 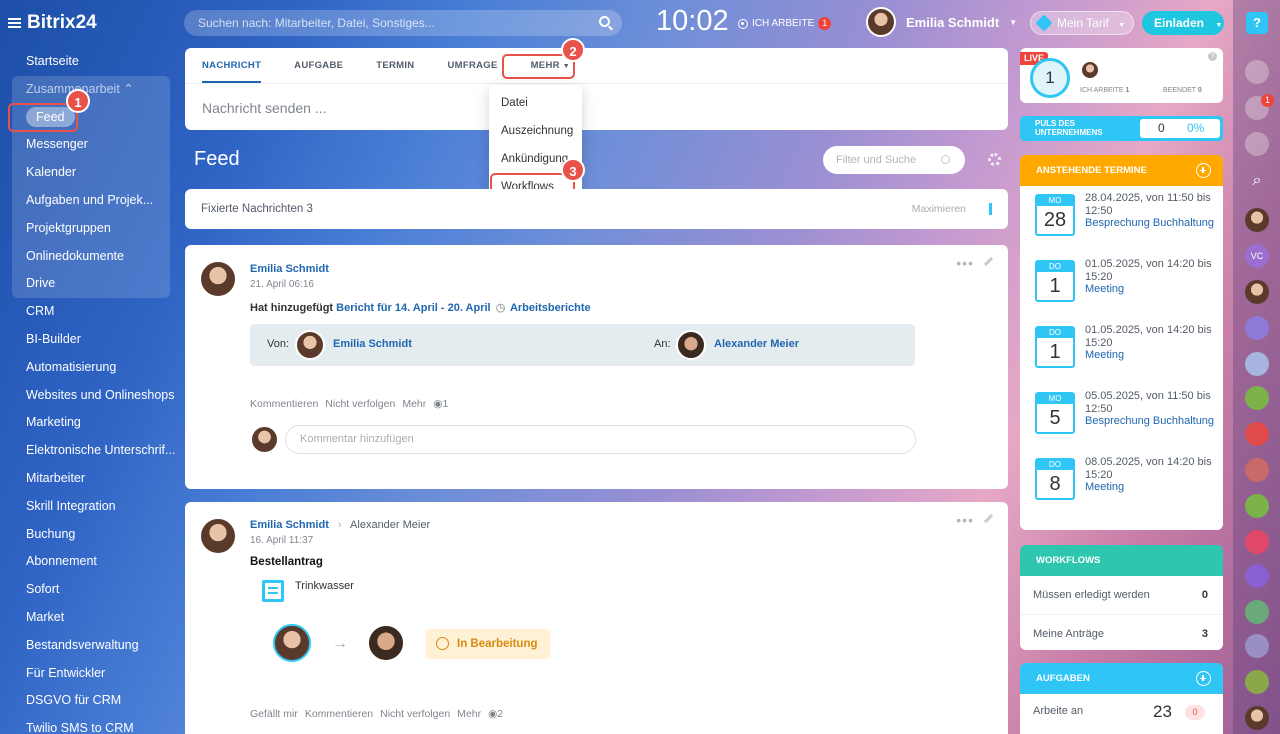 I want to click on sidebar-item-skrill: Skrill Integration, so click(x=88, y=507).